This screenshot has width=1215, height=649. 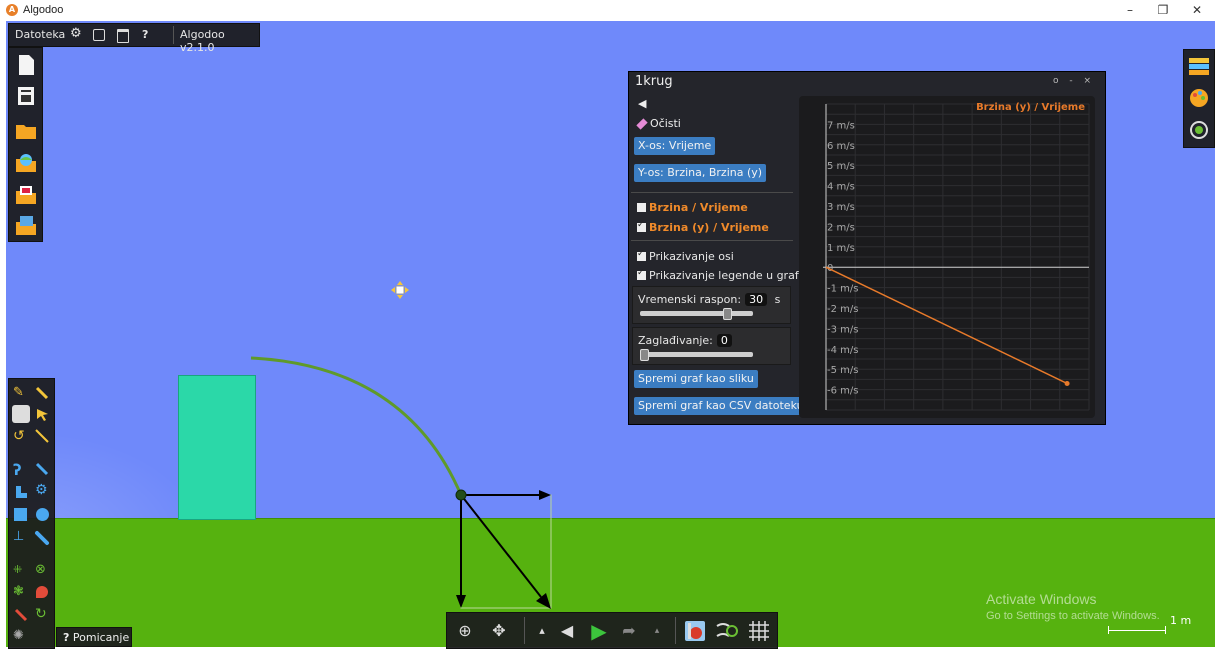 I want to click on activate-windows-title: Activate Windows, so click(x=1041, y=599).